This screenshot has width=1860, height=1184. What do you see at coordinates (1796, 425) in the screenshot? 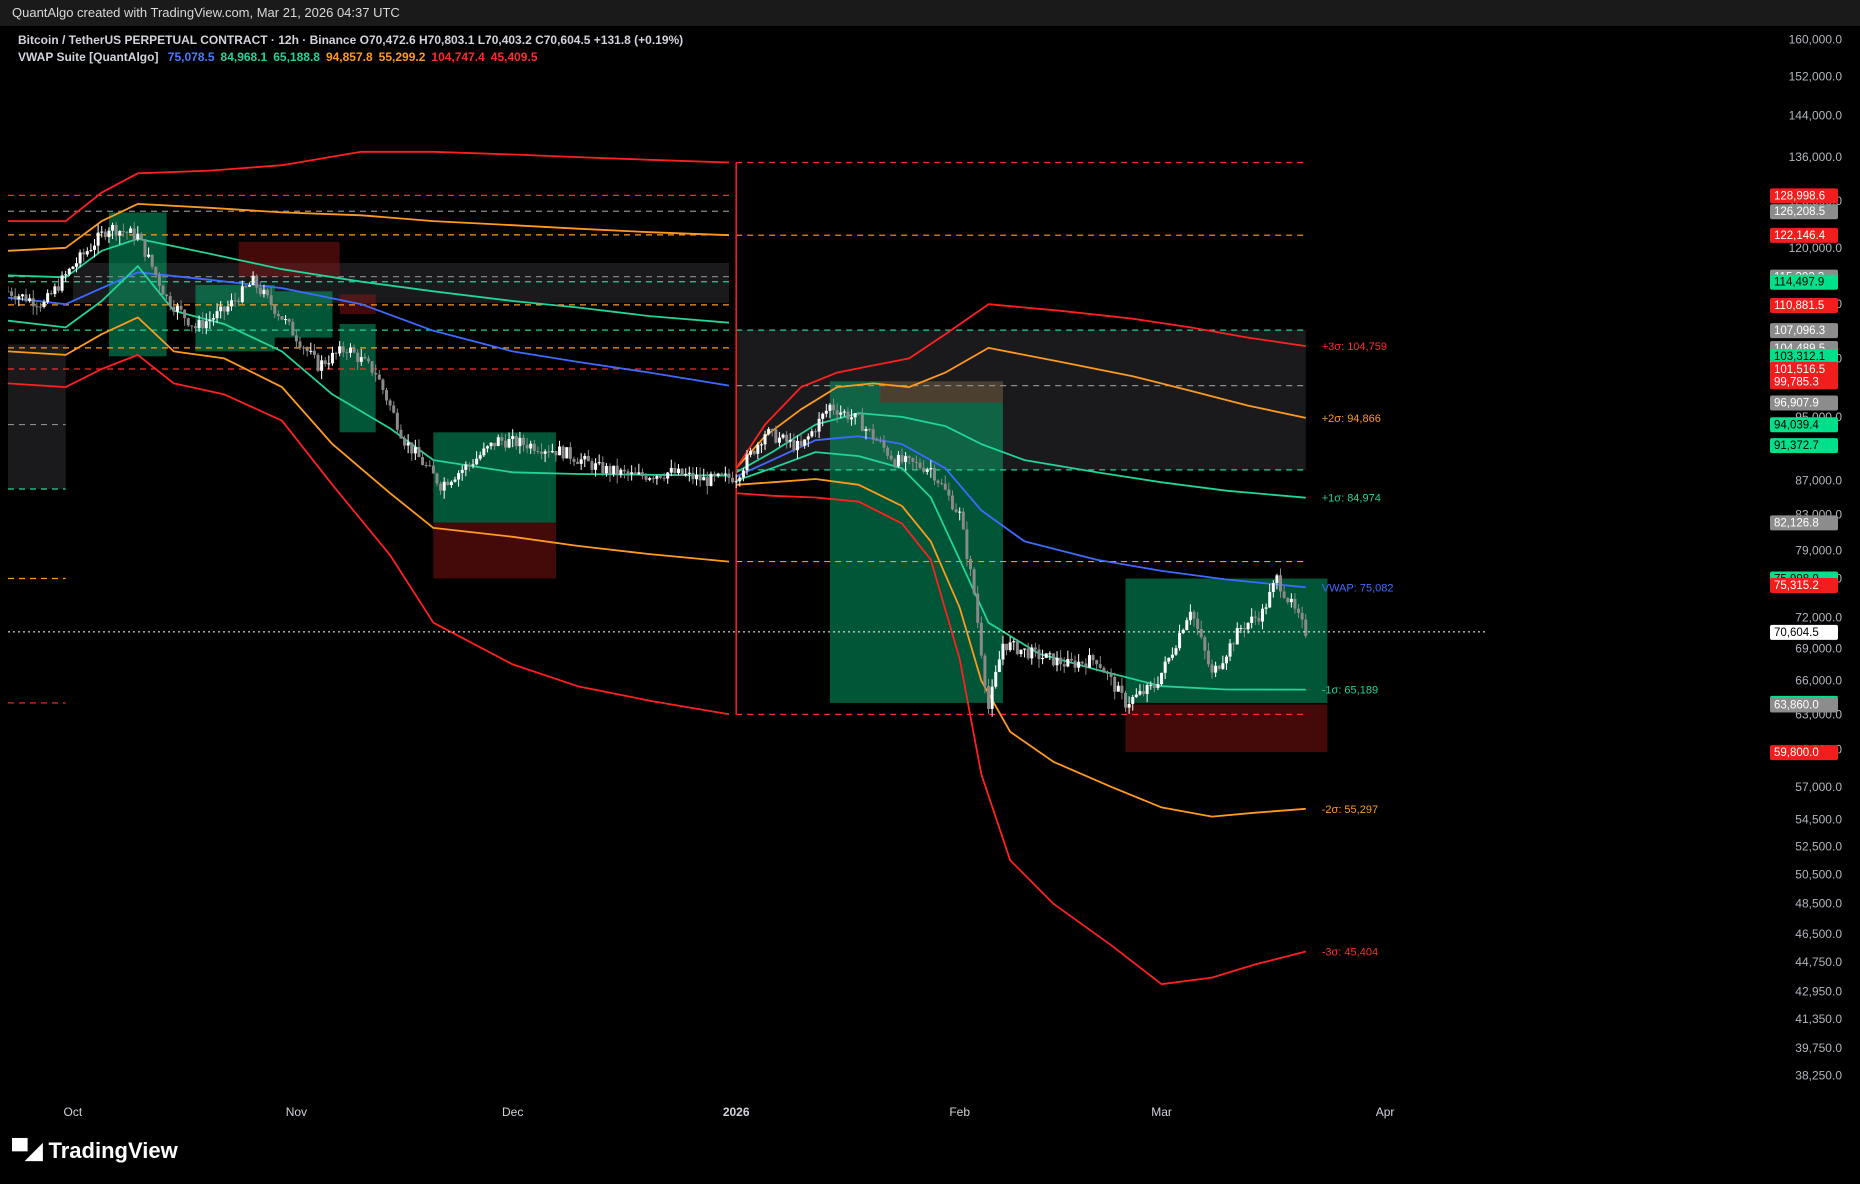
I see `price-badge-13: 94,039.4` at bounding box center [1796, 425].